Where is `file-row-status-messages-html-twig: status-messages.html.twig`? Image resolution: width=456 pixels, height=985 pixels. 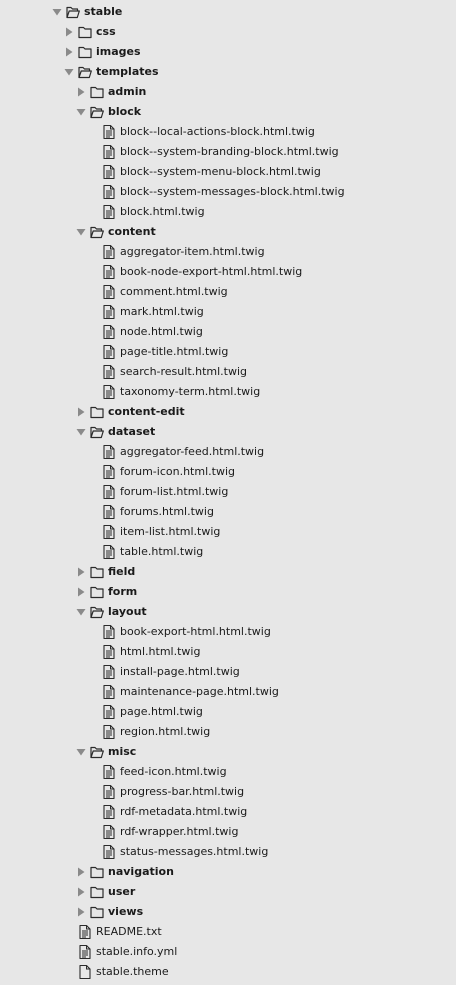 file-row-status-messages-html-twig: status-messages.html.twig is located at coordinates (228, 852).